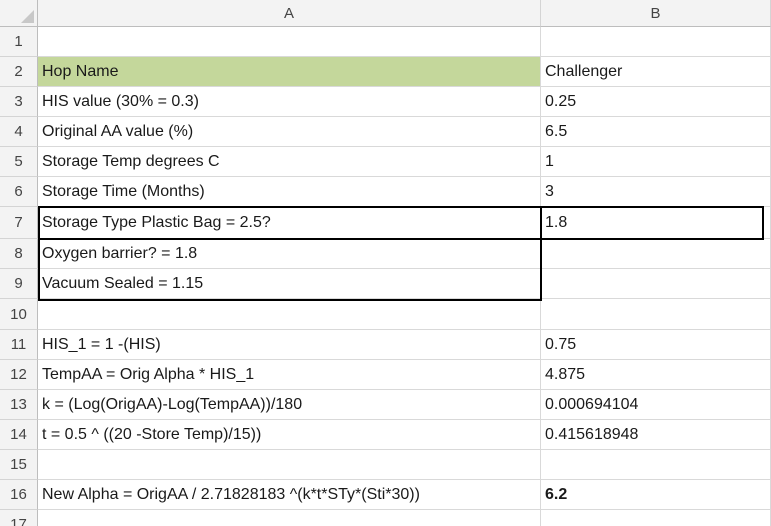 This screenshot has width=771, height=526. Describe the element at coordinates (656, 162) in the screenshot. I see `cell-b: 1` at that location.